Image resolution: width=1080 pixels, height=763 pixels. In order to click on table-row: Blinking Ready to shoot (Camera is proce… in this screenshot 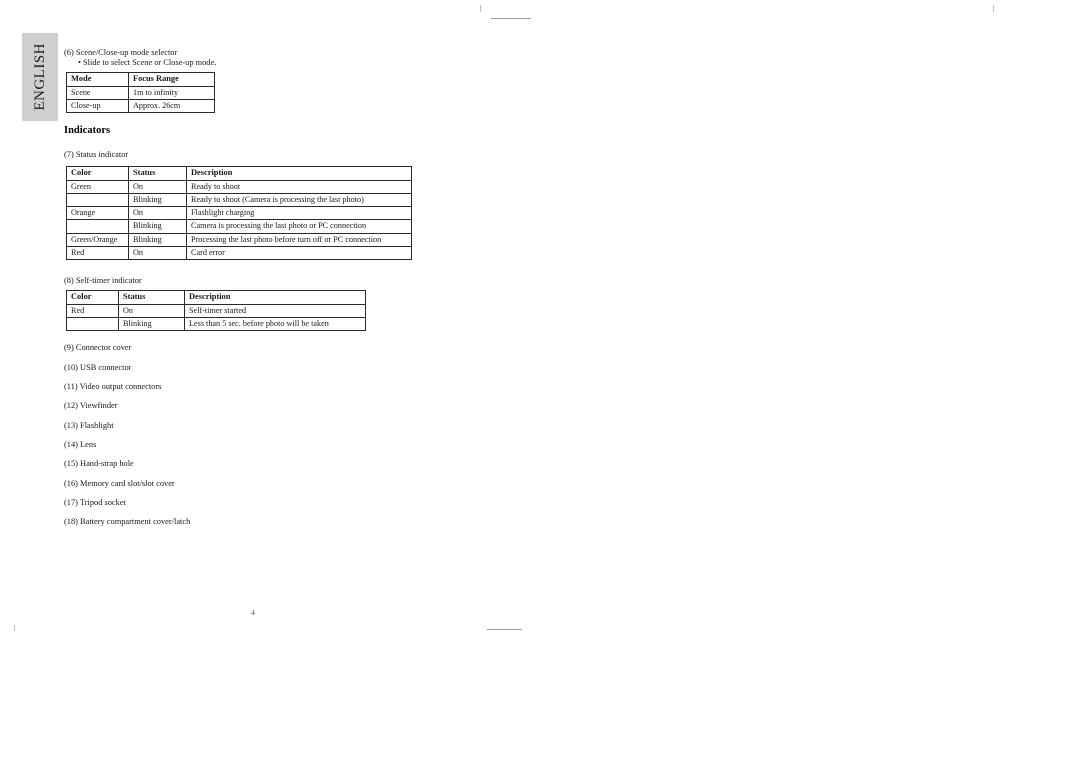, I will do `click(239, 200)`.